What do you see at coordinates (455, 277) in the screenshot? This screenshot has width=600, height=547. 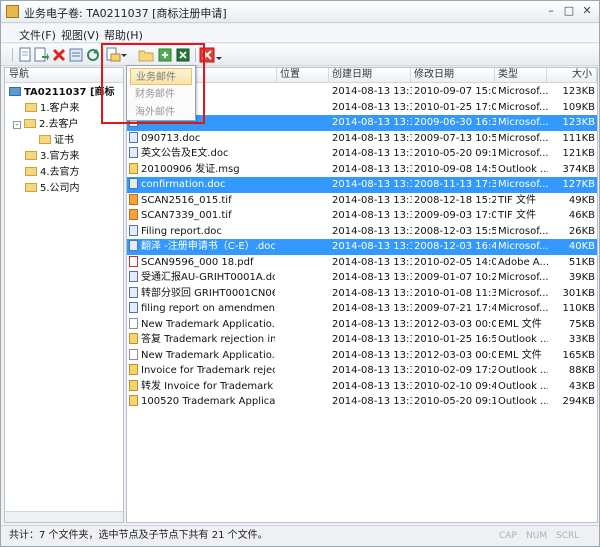 I see `modified-cell: 2009-01-07 10:20` at bounding box center [455, 277].